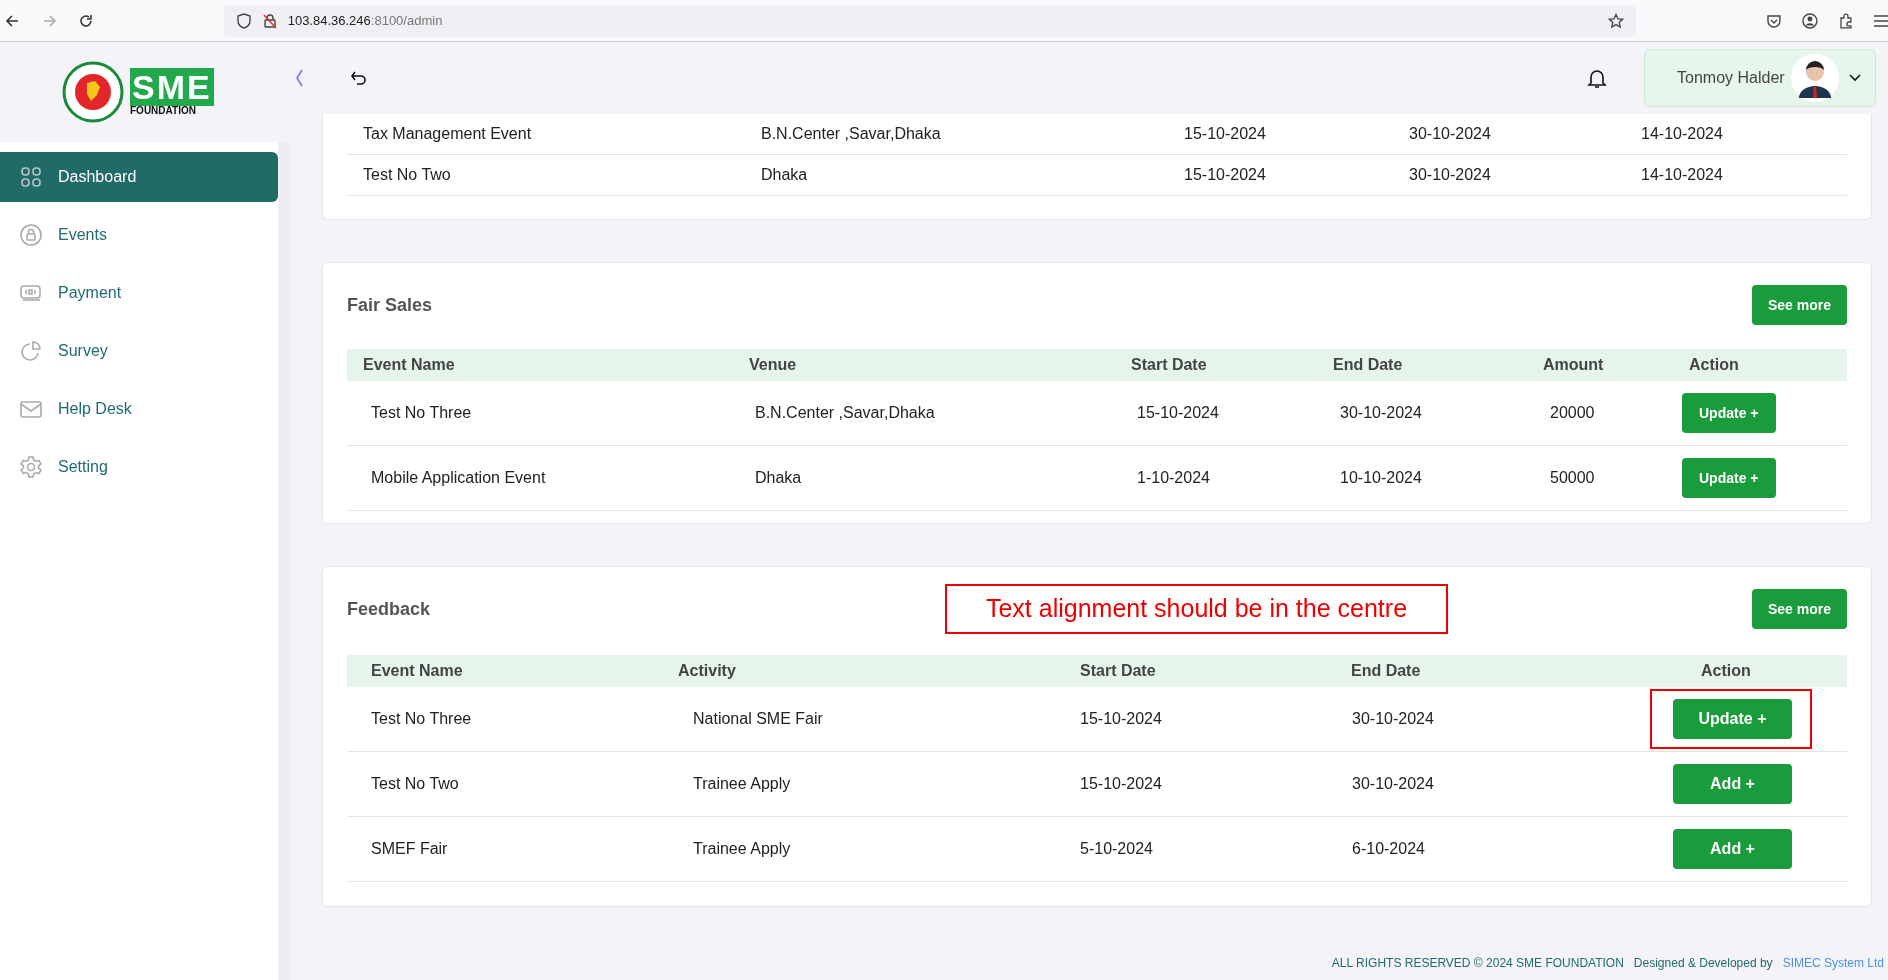  What do you see at coordinates (1552, 963) in the screenshot?
I see `footer-text: ALL RIGHTS RESERVED © 2024 SME FOUNDATION Designed & Developed by` at bounding box center [1552, 963].